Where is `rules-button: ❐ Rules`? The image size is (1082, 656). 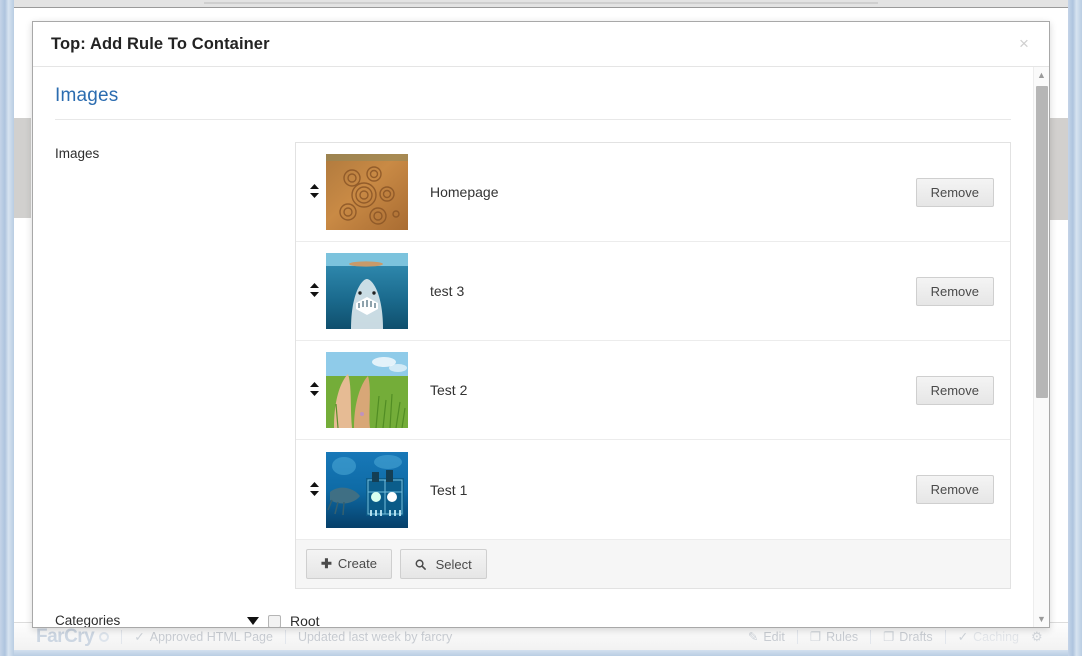
rules-button: ❐ Rules is located at coordinates (834, 636).